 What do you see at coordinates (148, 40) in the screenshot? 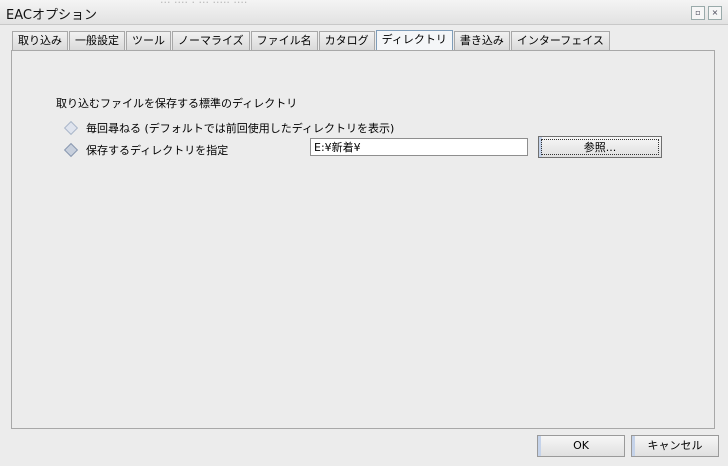
I see `tab-tools: ツール` at bounding box center [148, 40].